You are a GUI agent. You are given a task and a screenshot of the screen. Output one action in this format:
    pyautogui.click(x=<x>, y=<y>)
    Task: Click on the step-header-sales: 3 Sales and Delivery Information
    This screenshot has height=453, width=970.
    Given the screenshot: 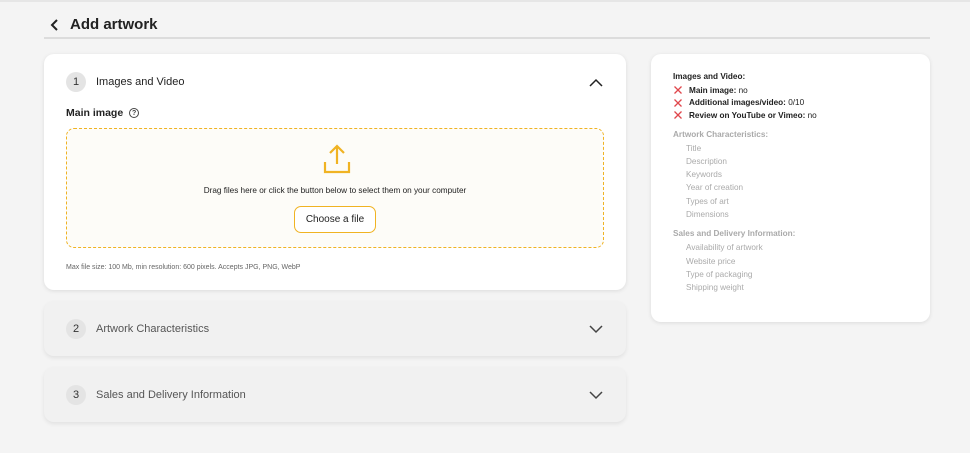 What is the action you would take?
    pyautogui.click(x=335, y=395)
    